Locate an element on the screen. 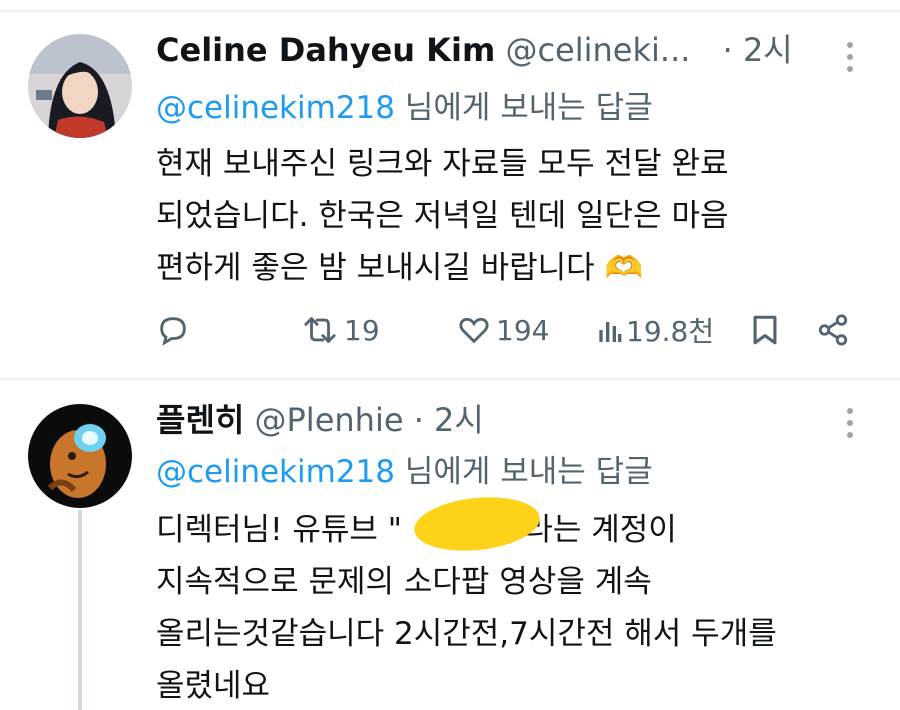 This screenshot has width=900, height=710. views-icon is located at coordinates (610, 332).